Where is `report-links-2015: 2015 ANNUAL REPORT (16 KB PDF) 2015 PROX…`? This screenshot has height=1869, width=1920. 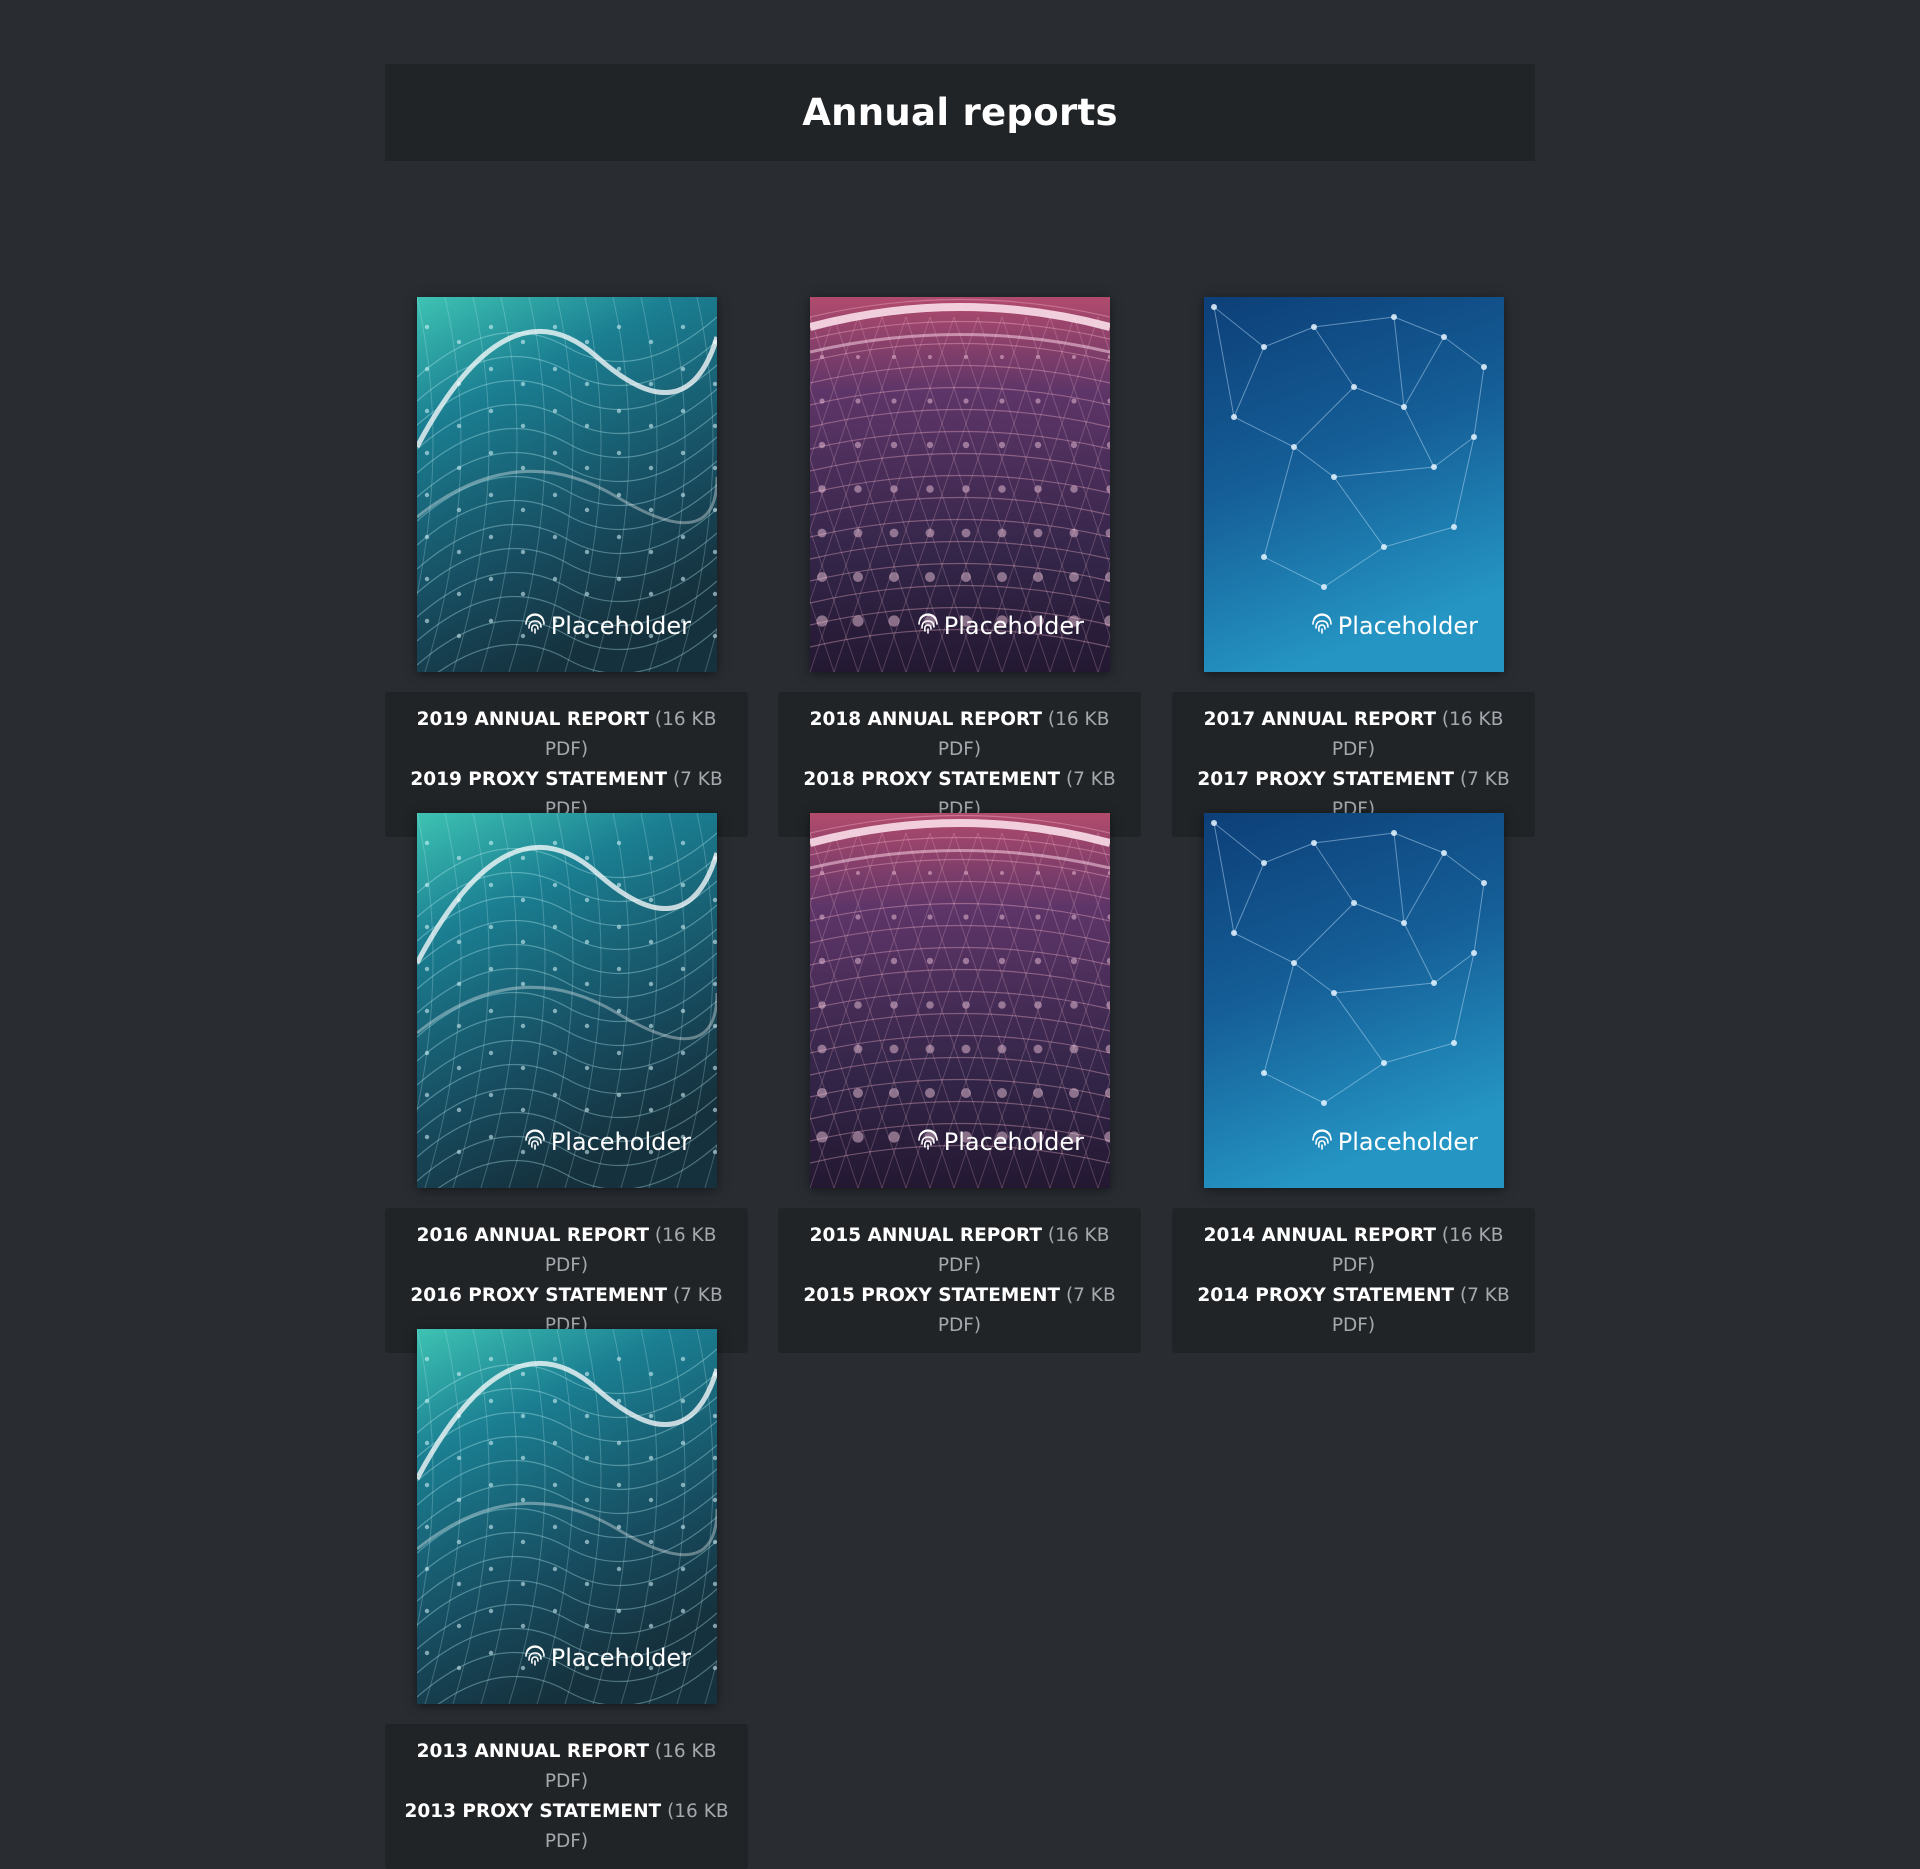 report-links-2015: 2015 ANNUAL REPORT (16 KB PDF) 2015 PROX… is located at coordinates (959, 1280).